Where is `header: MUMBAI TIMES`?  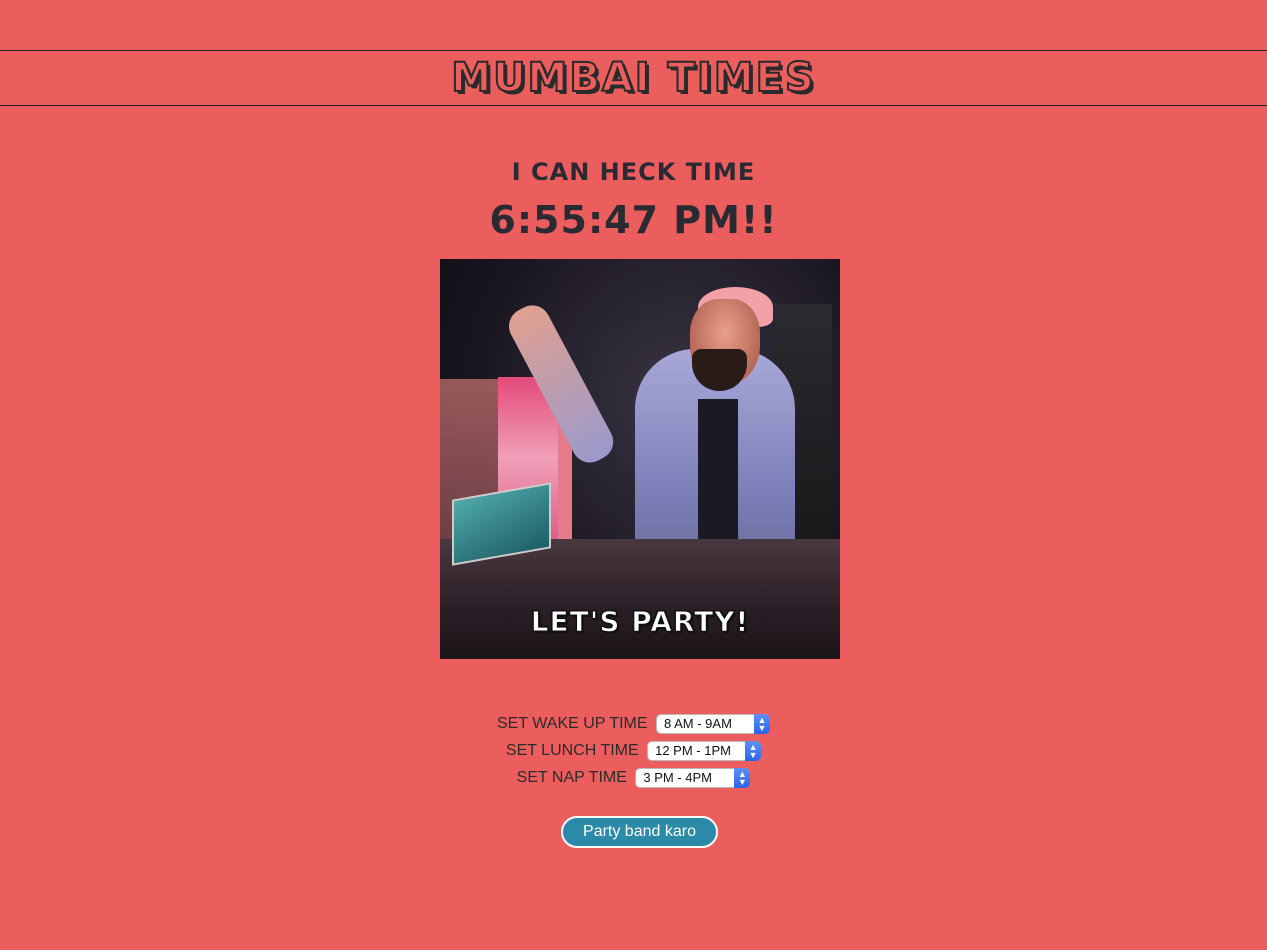 header: MUMBAI TIMES is located at coordinates (633, 78).